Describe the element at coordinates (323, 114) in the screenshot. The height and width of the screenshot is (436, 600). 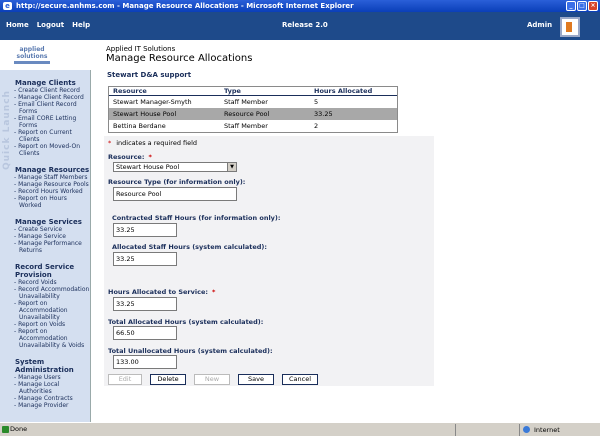
I see `cell-hours: 33.25` at that location.